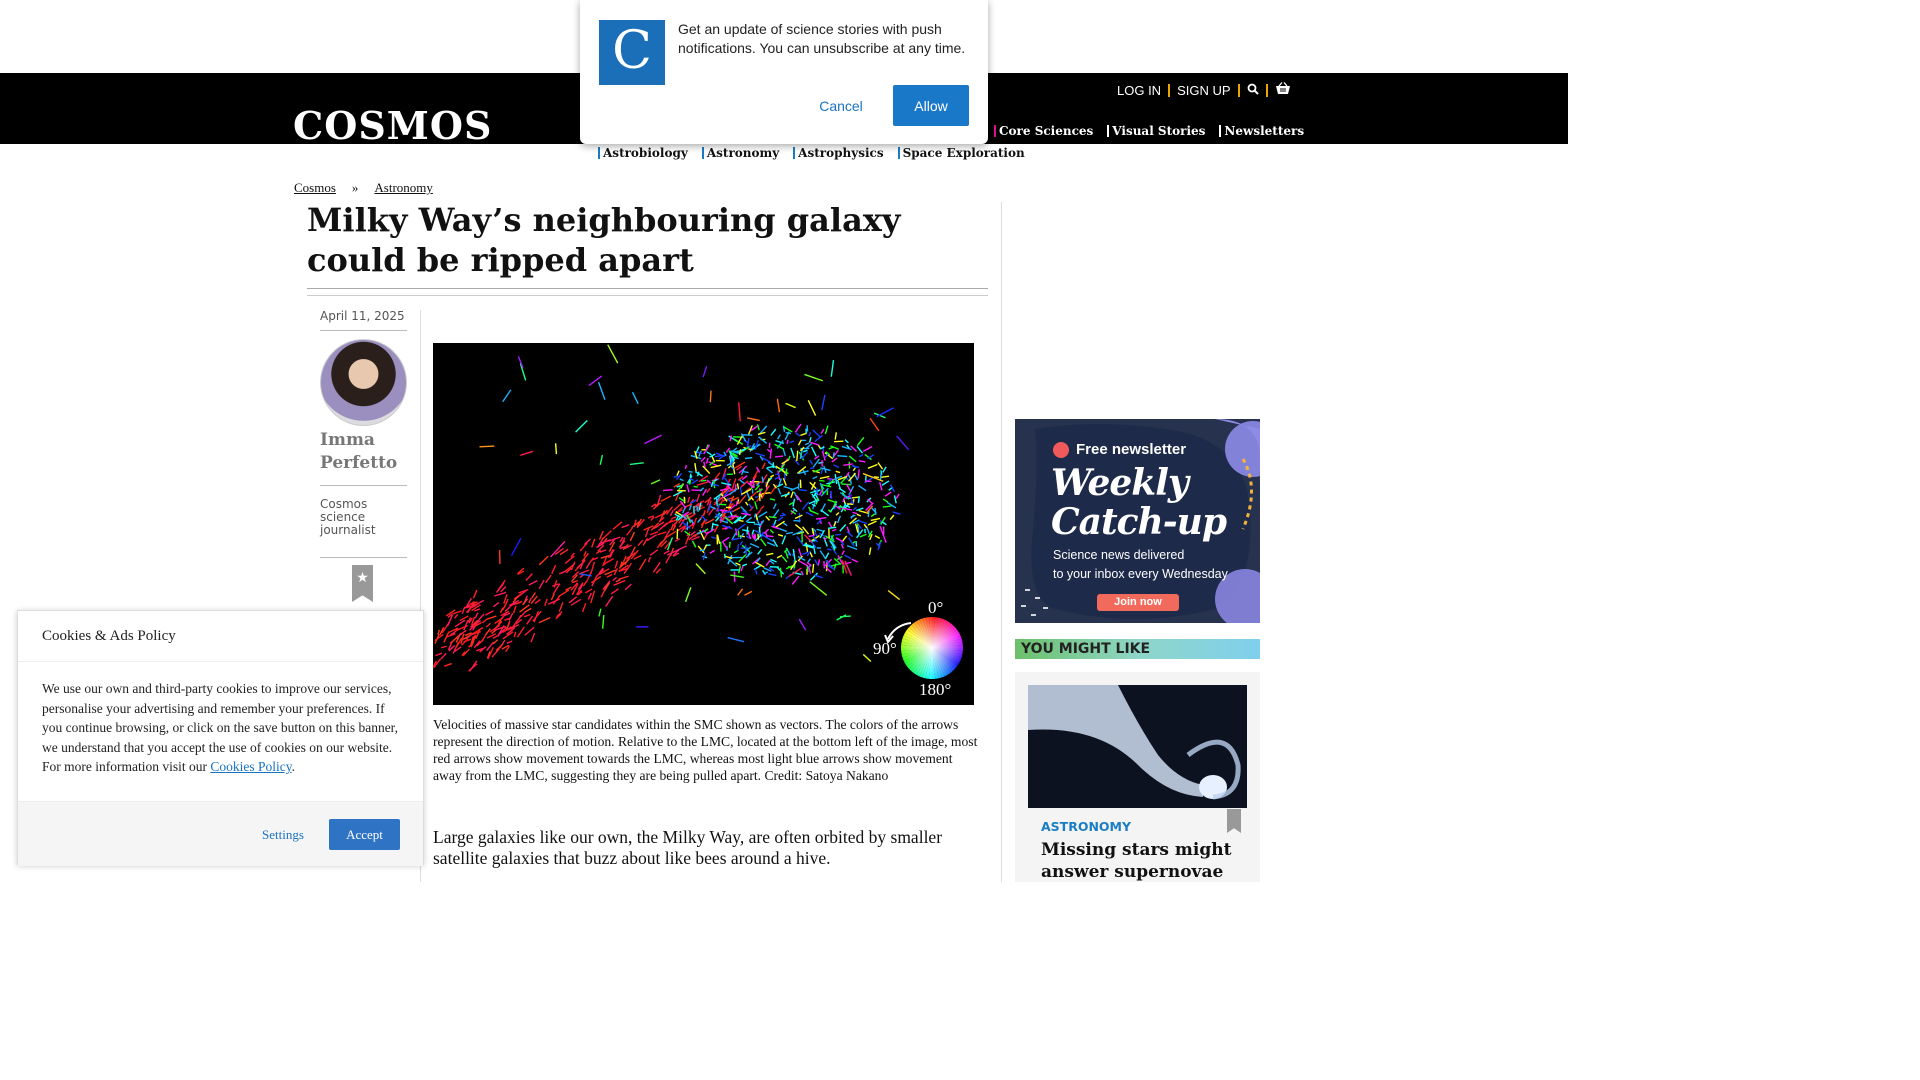 The height and width of the screenshot is (1080, 1920). Describe the element at coordinates (1139, 90) in the screenshot. I see `login-link: LOG IN` at that location.